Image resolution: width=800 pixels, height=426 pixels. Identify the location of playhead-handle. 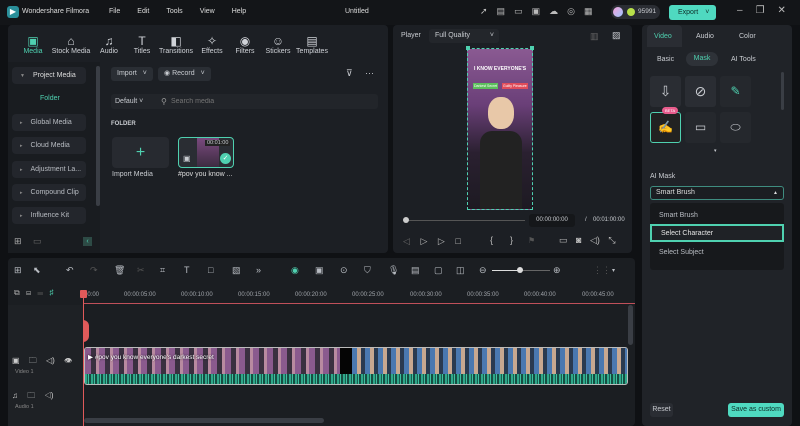
(406, 220).